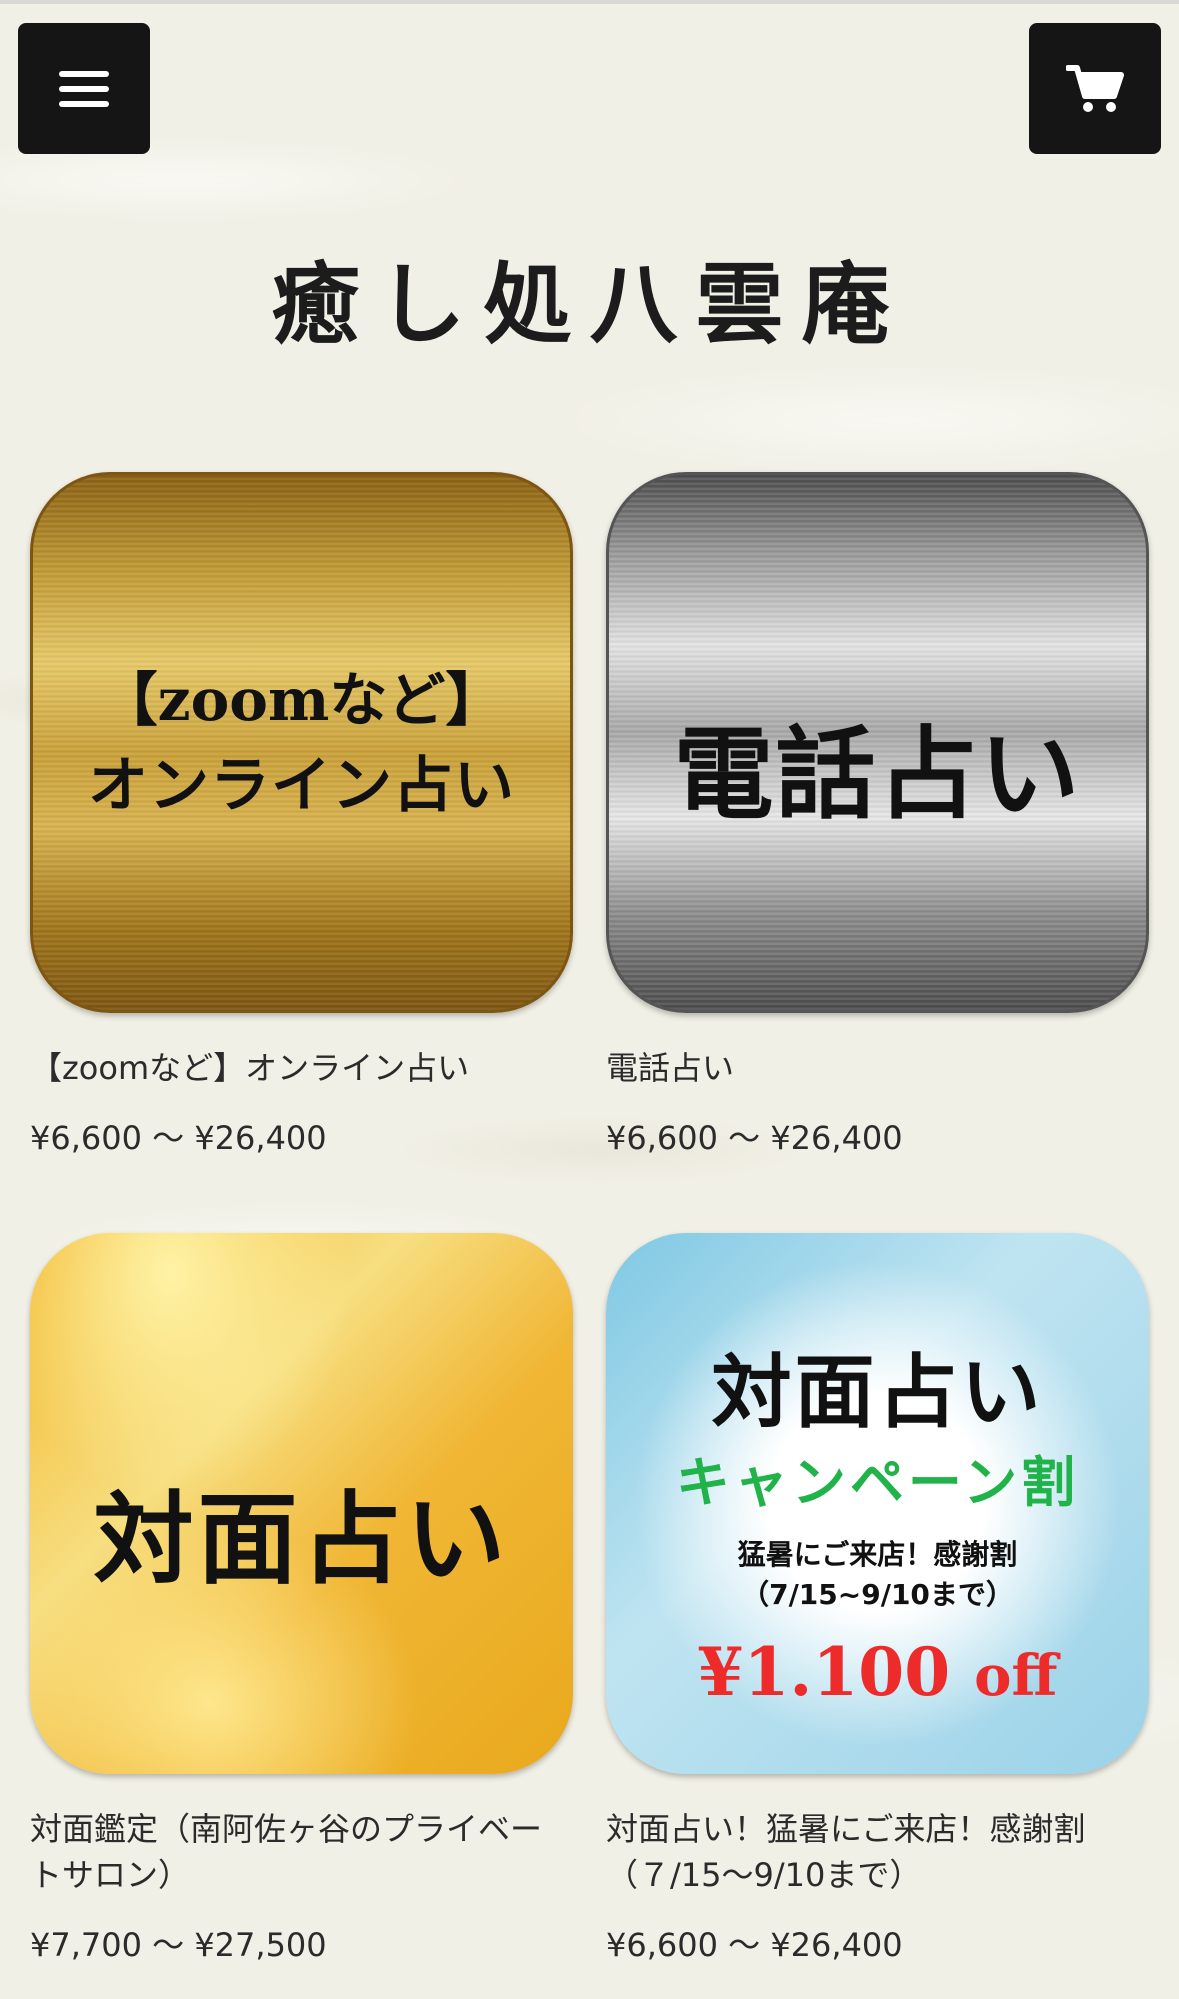 The width and height of the screenshot is (1179, 1999). Describe the element at coordinates (877, 1554) in the screenshot. I see `thumb-text: 猛暑にご来店！感謝割` at that location.